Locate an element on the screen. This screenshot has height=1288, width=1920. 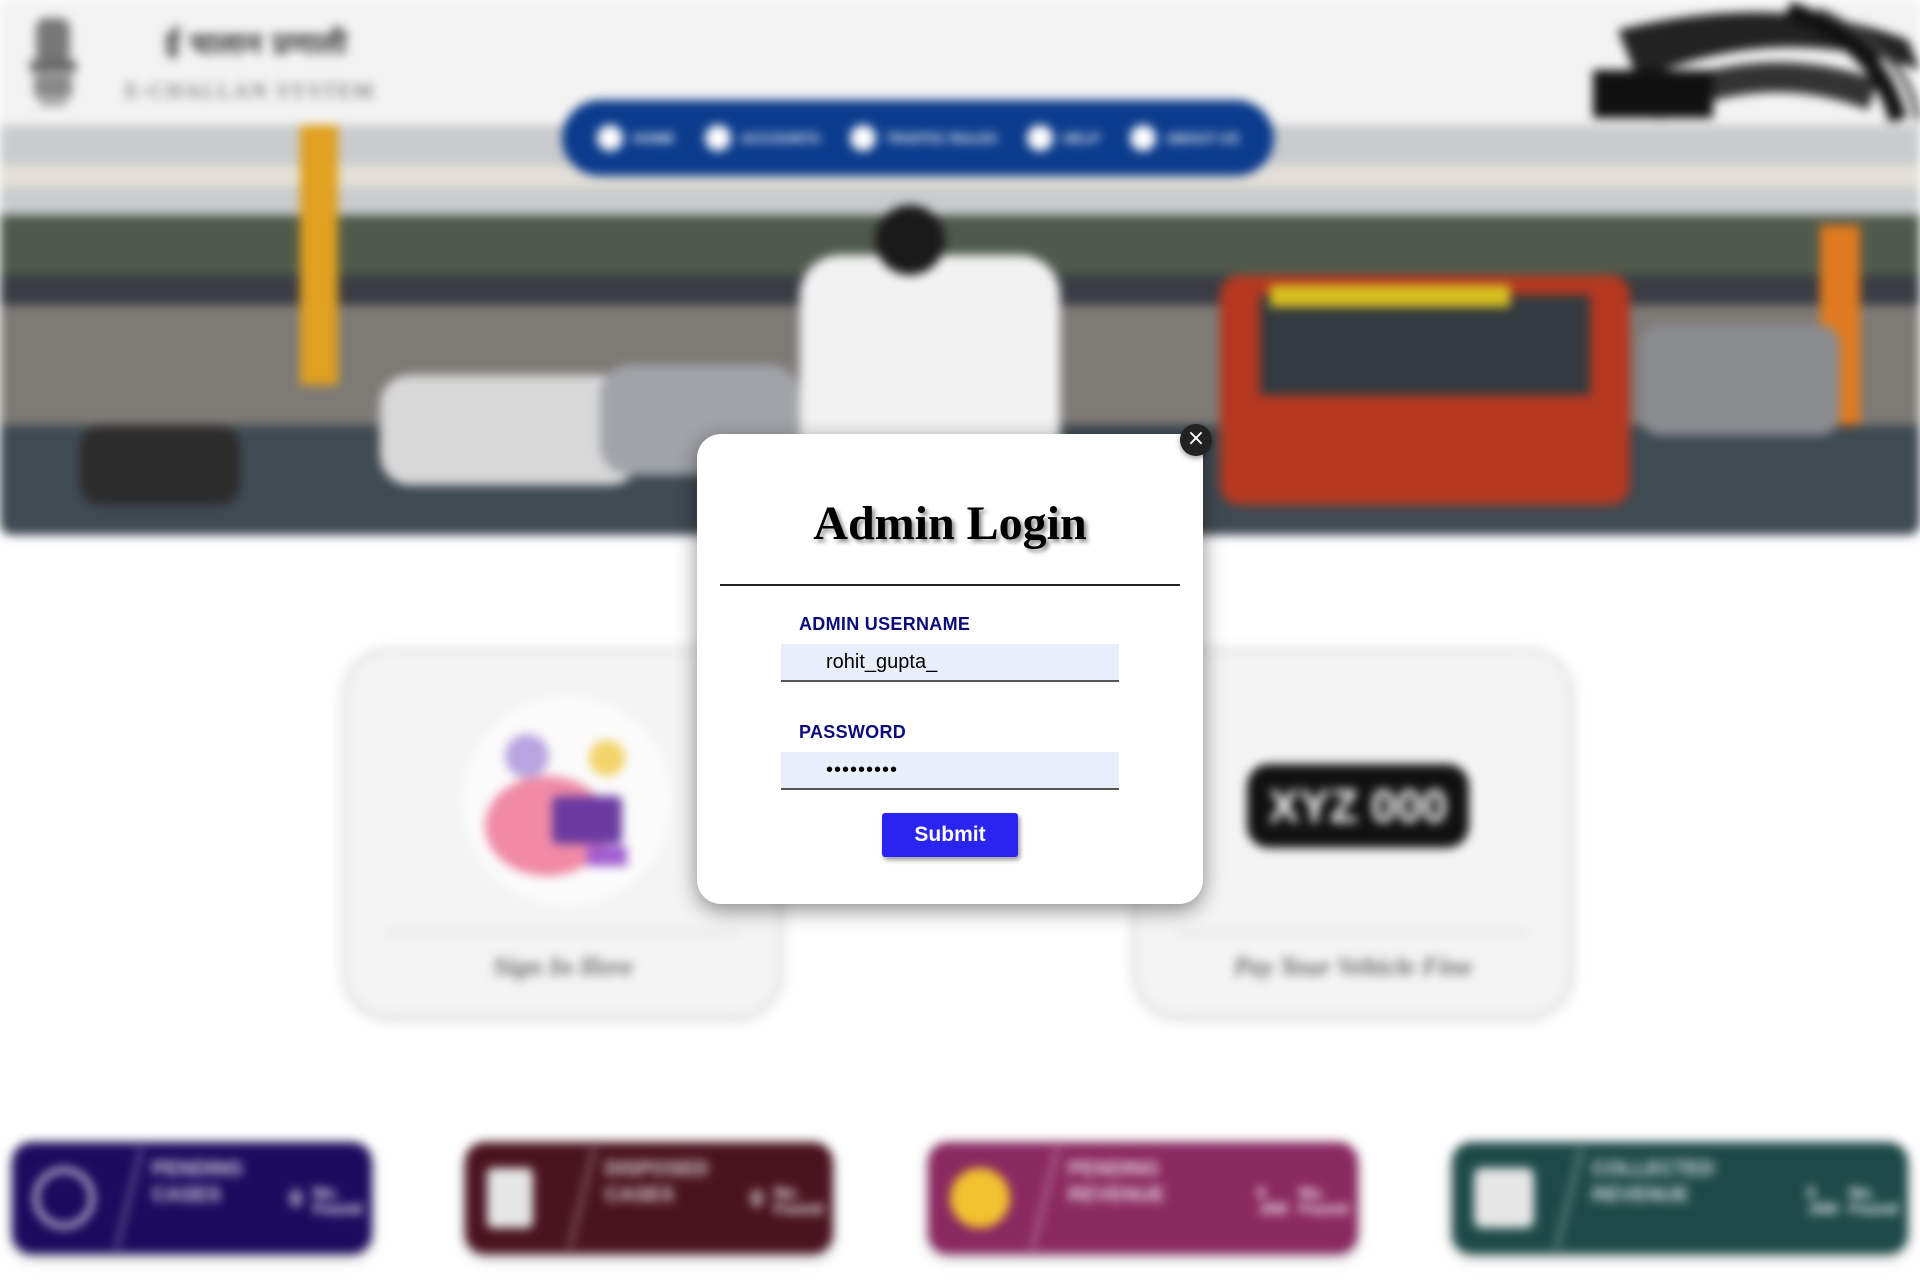
stat-title: PENDING REVENUE is located at coordinates (1116, 1182).